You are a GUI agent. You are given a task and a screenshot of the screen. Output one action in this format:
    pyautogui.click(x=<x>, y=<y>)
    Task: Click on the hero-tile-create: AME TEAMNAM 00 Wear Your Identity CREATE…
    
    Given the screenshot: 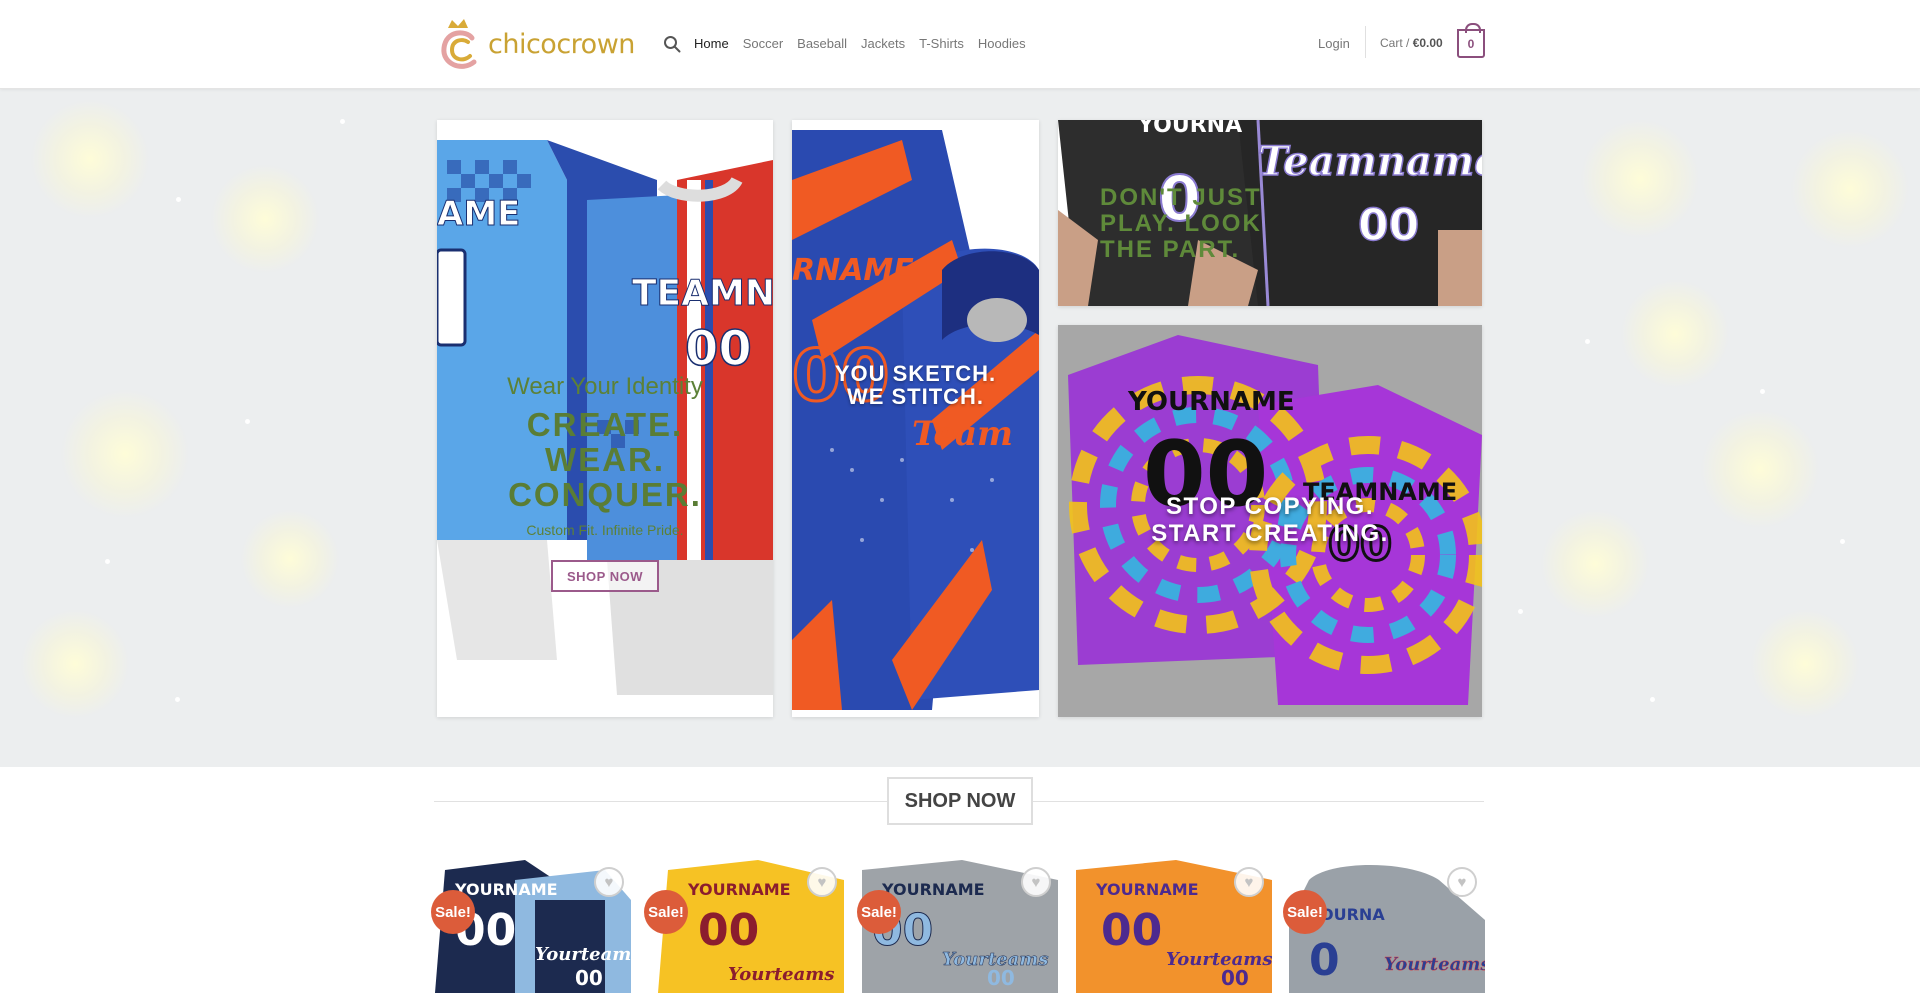 What is the action you would take?
    pyautogui.click(x=605, y=418)
    